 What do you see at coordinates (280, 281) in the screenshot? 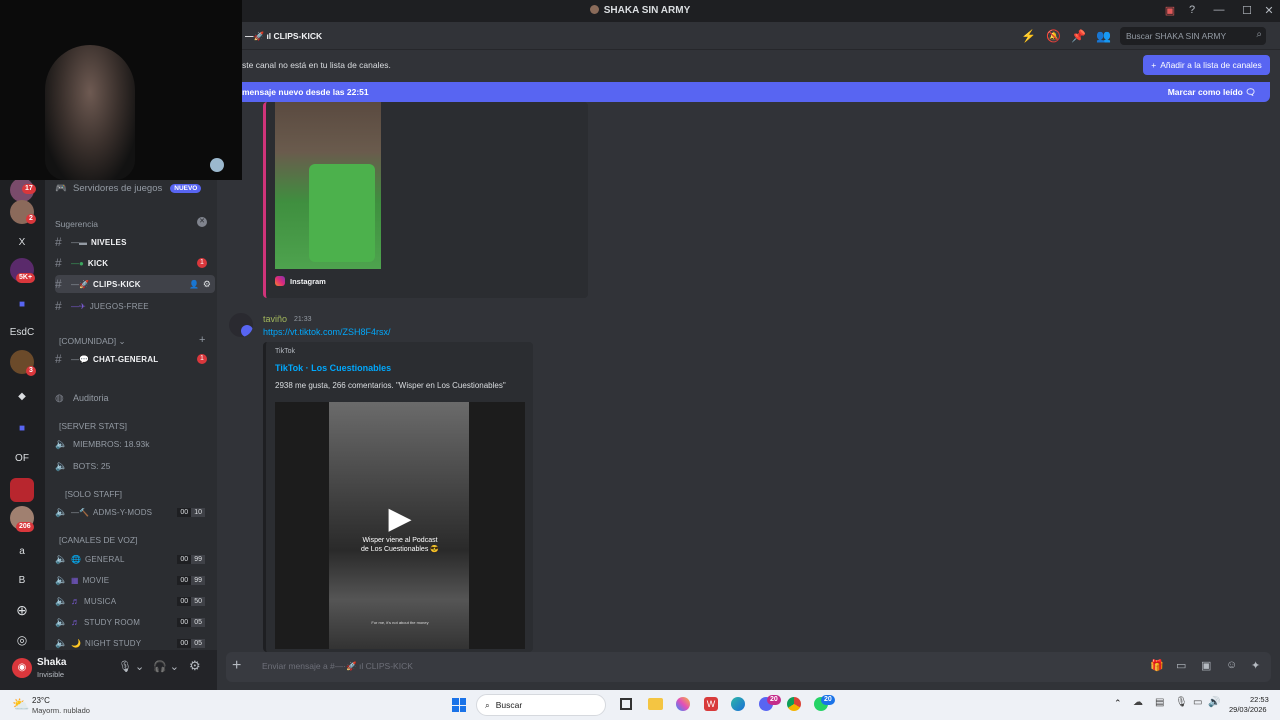
I see `instagram-icon` at bounding box center [280, 281].